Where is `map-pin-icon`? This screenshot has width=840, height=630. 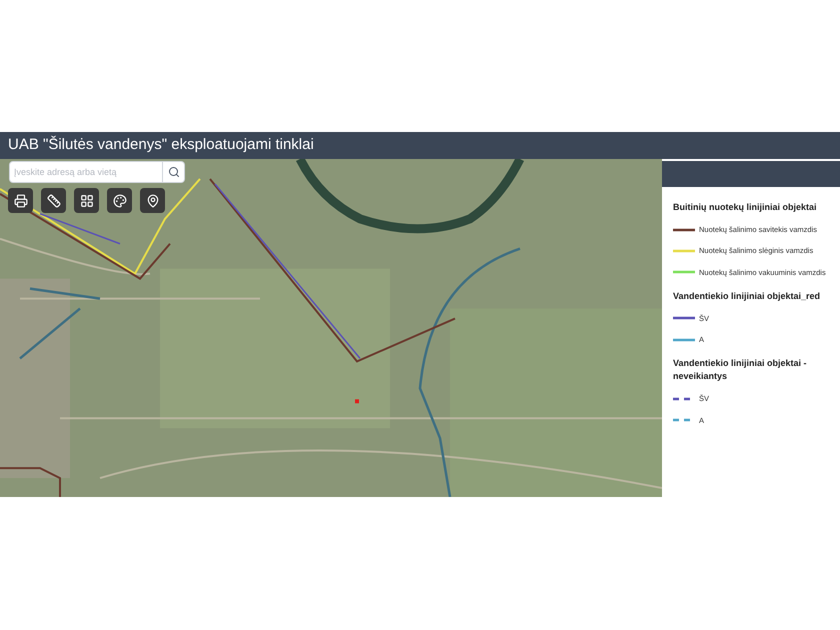
map-pin-icon is located at coordinates (153, 201).